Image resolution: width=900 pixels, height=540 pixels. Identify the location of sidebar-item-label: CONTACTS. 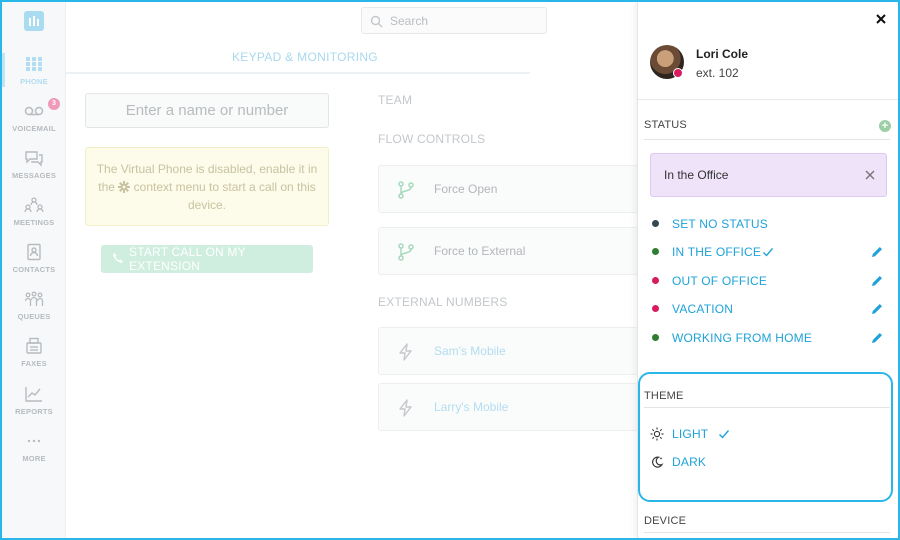
(34, 269).